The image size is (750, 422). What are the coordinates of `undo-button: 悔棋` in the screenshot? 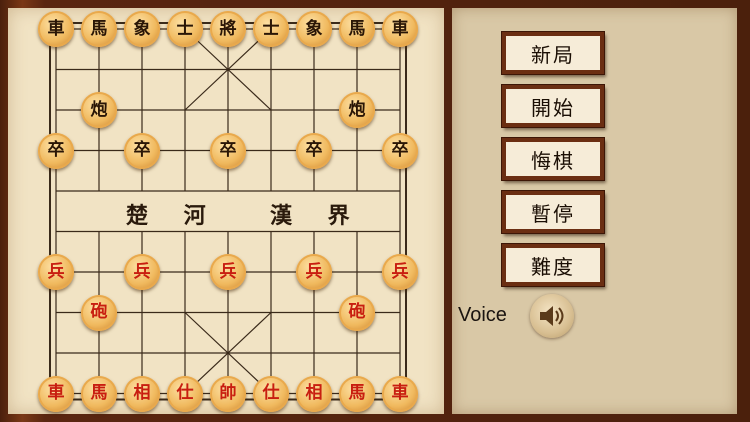 It's located at (553, 159).